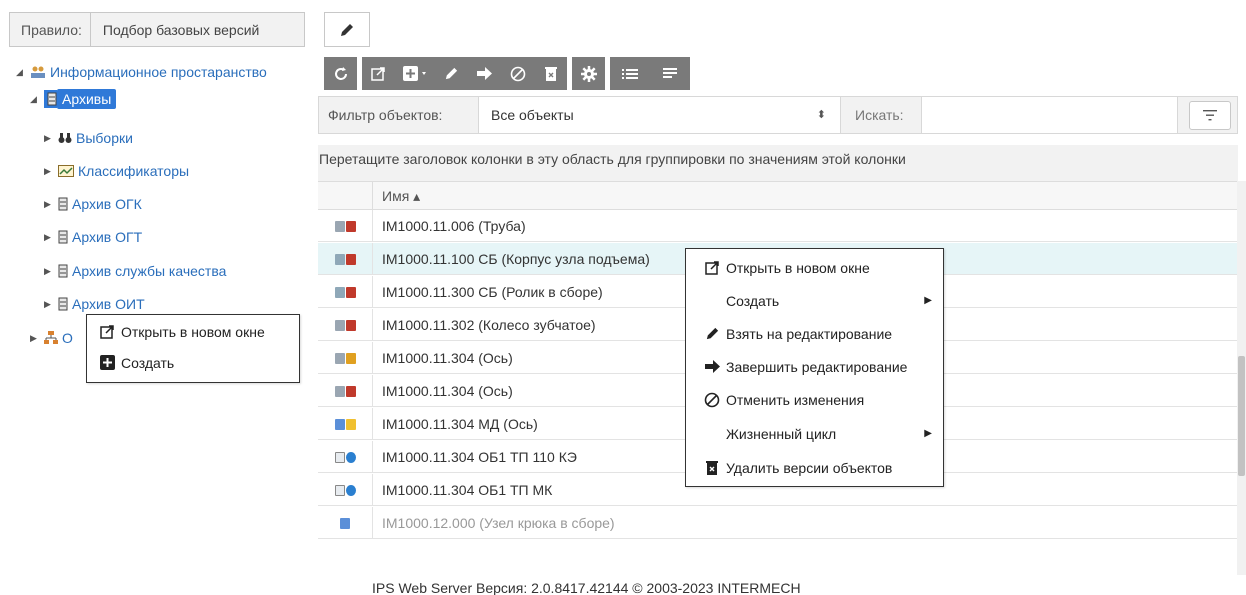 This screenshot has width=1246, height=595. Describe the element at coordinates (93, 204) in the screenshot. I see `tree-node-archive-ogk: ▶ Архив ОГК` at that location.